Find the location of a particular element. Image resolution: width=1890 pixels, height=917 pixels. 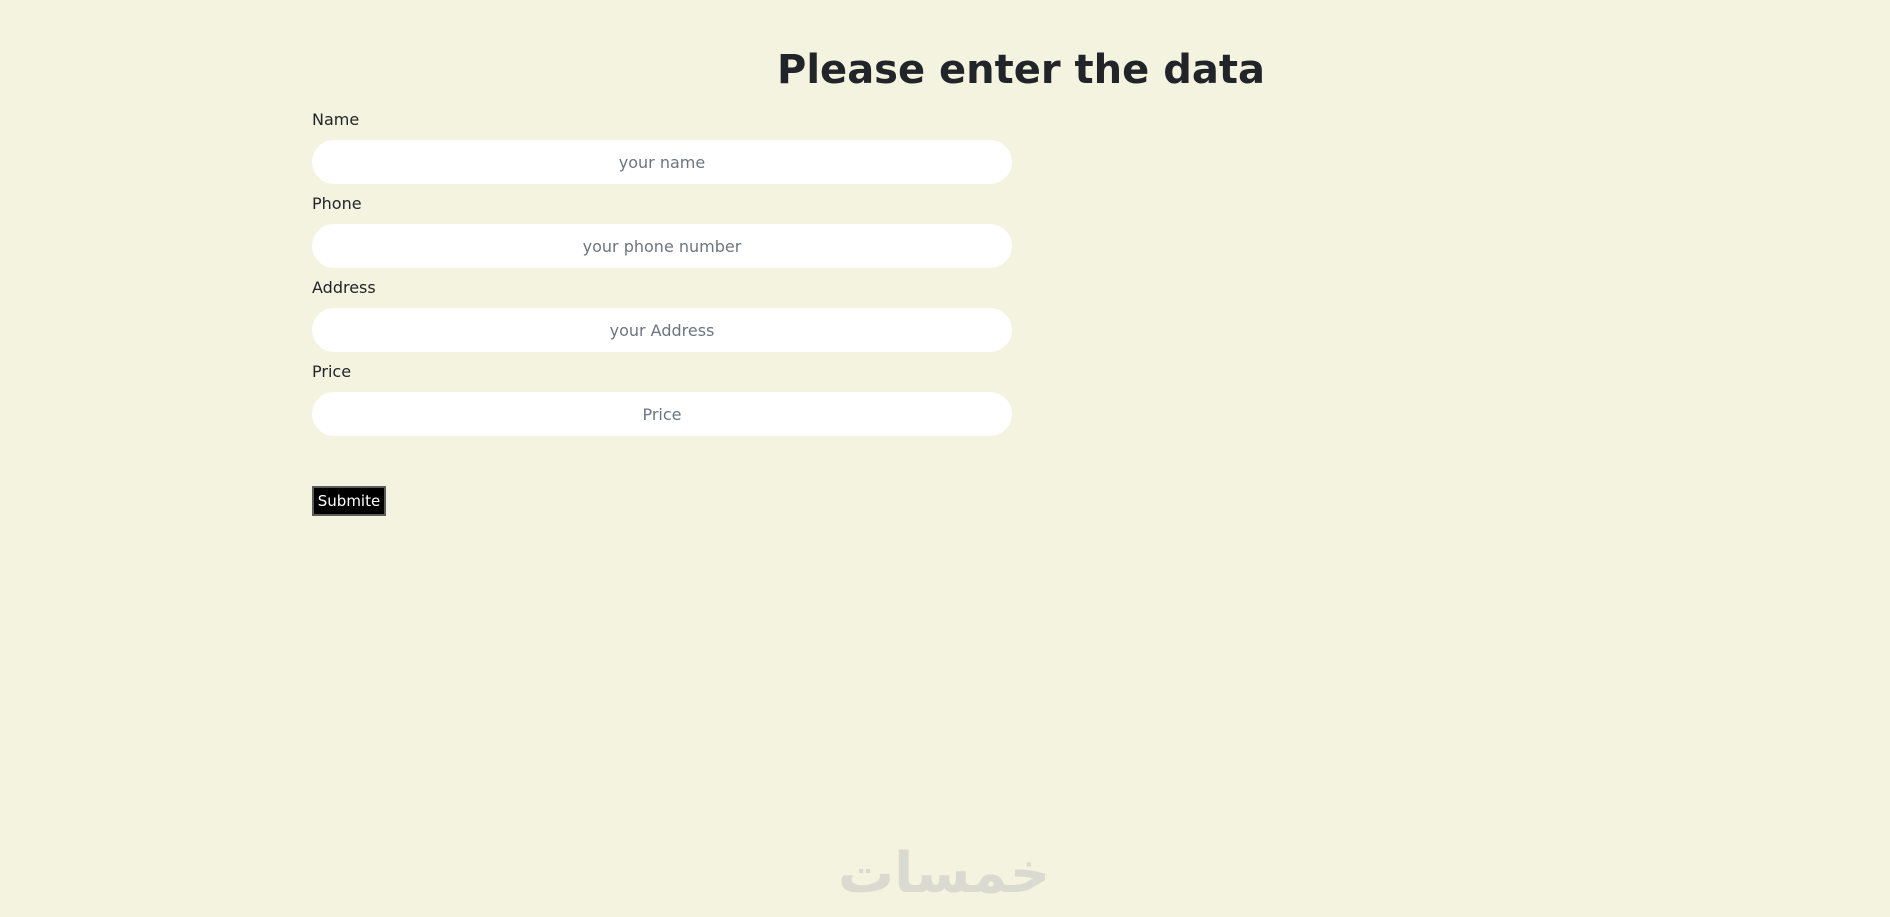

phone-input is located at coordinates (662, 246).